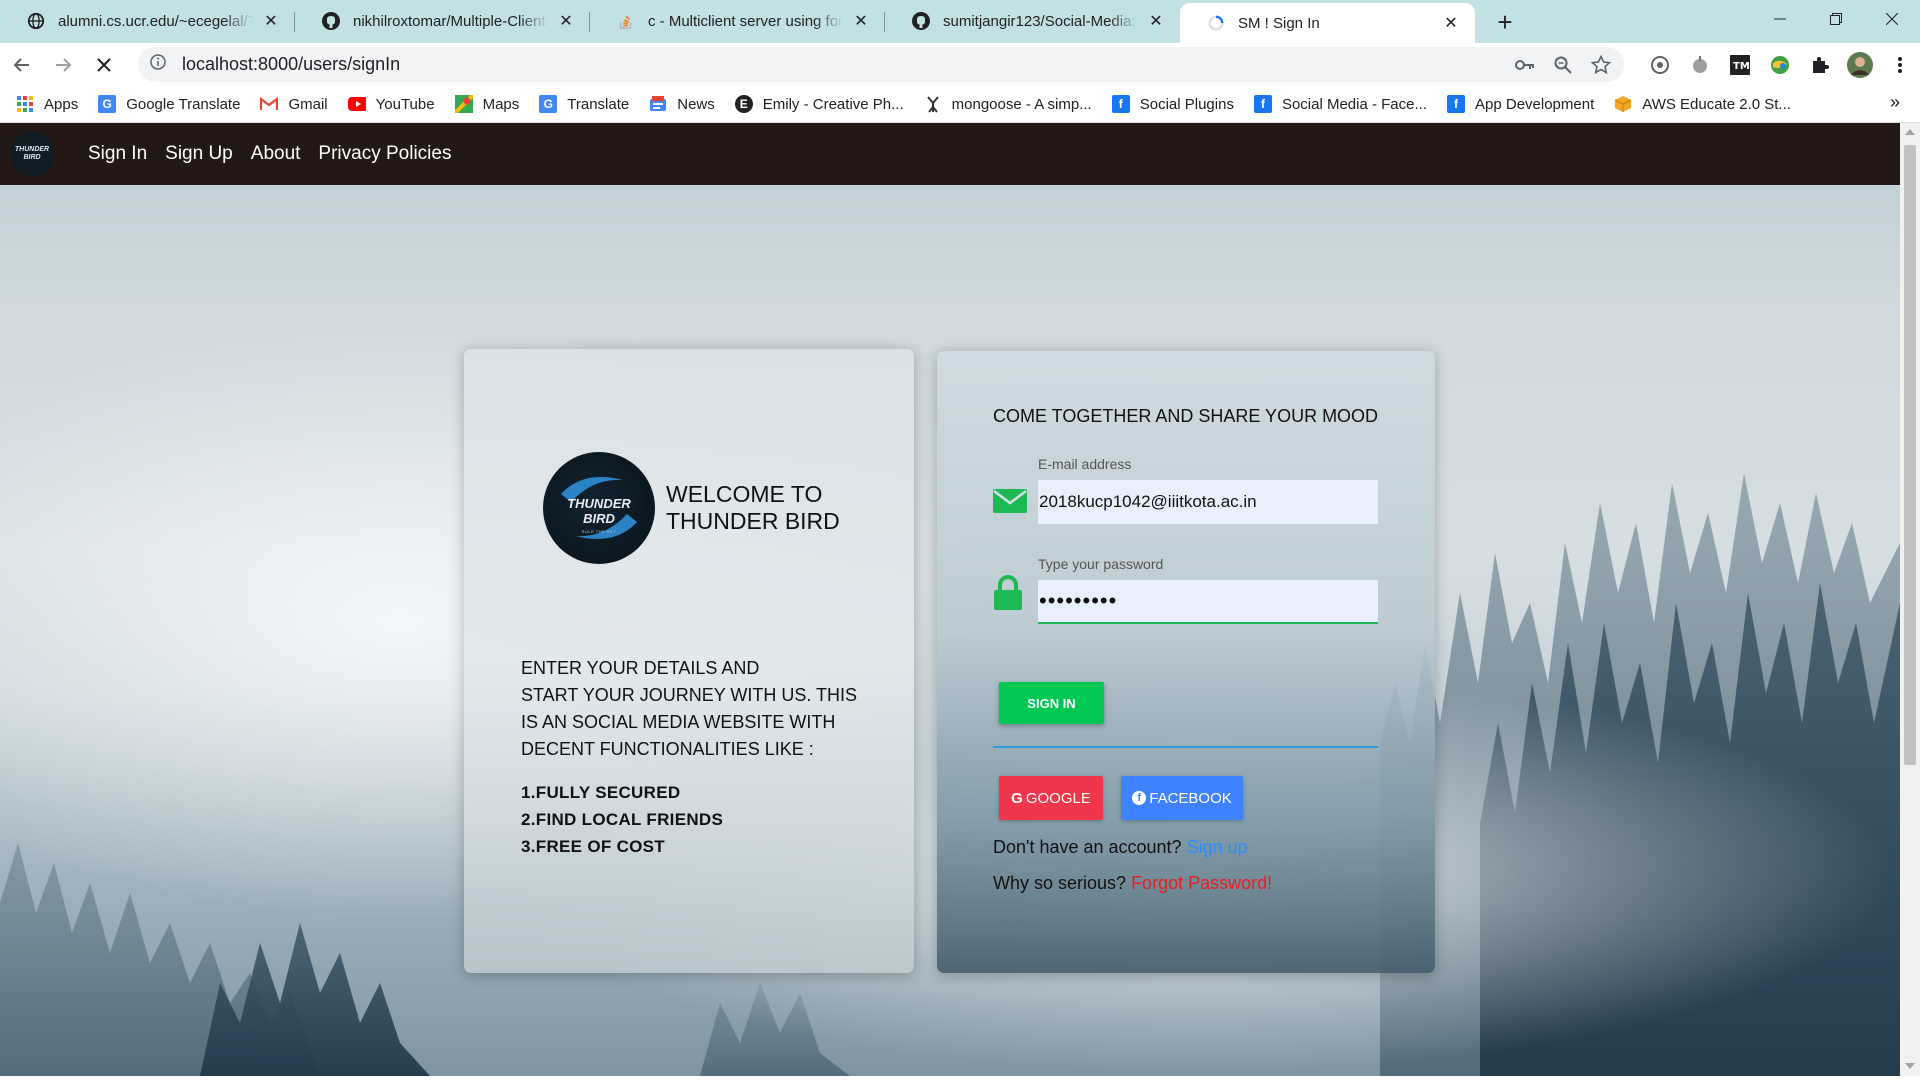 This screenshot has height=1080, width=1920. What do you see at coordinates (1525, 65) in the screenshot?
I see `key-icon` at bounding box center [1525, 65].